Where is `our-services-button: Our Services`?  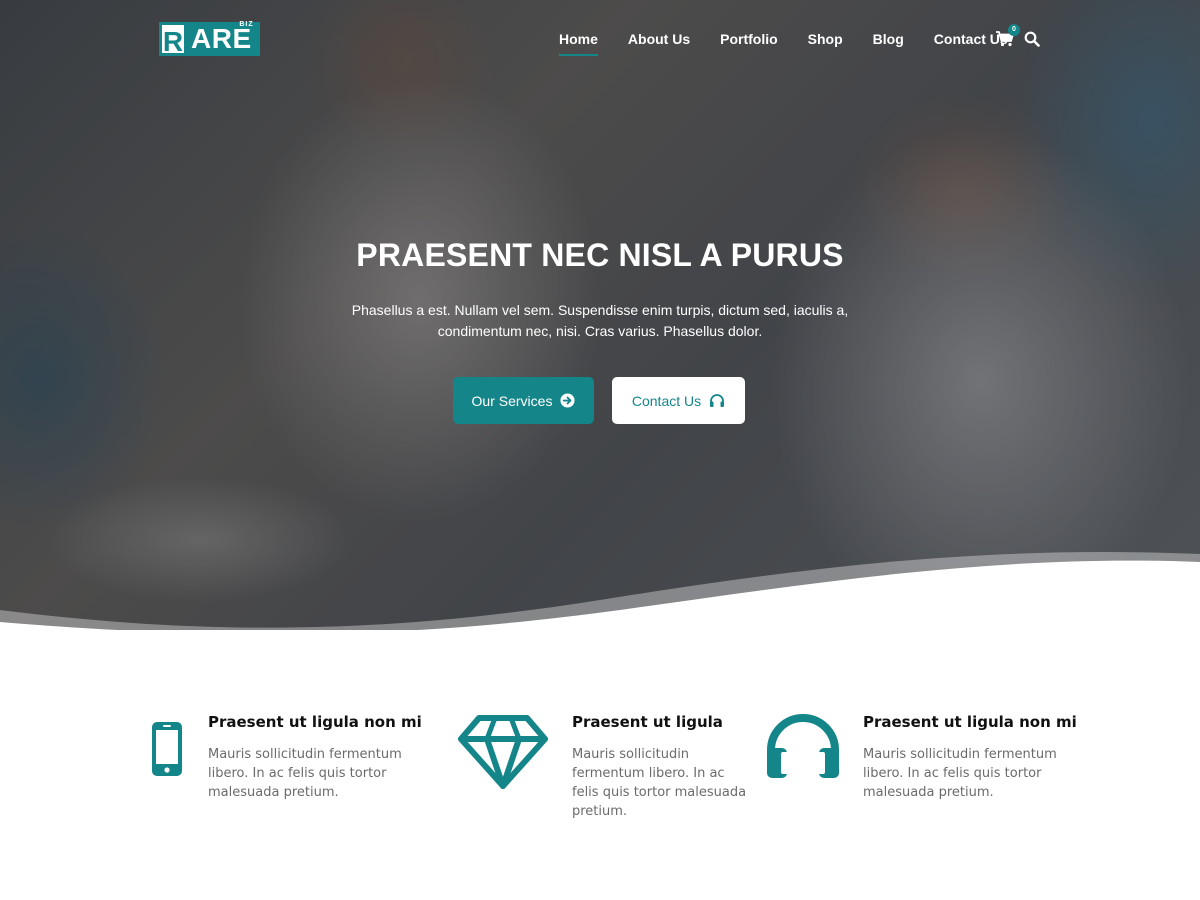
our-services-button: Our Services is located at coordinates (523, 400).